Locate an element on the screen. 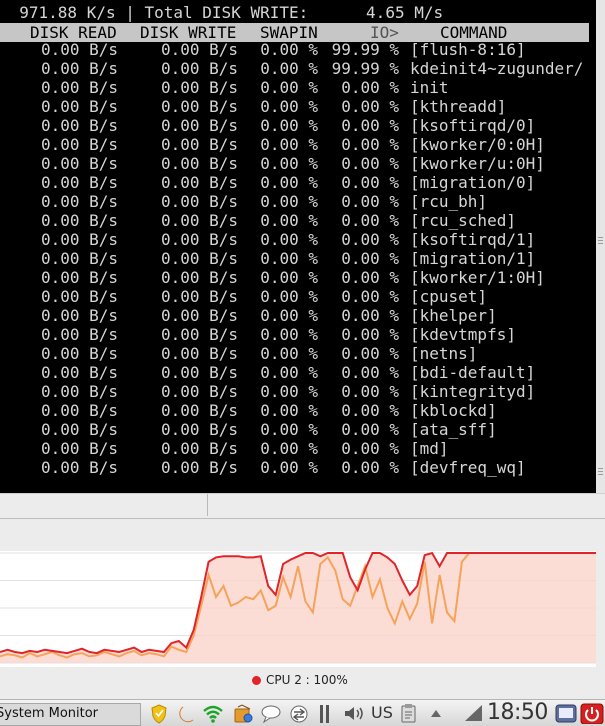 This screenshot has height=726, width=605. process-row: 0.00 B/s 0.00 B/s 0.00 % 0.00 % [cpuset] is located at coordinates (298, 296).